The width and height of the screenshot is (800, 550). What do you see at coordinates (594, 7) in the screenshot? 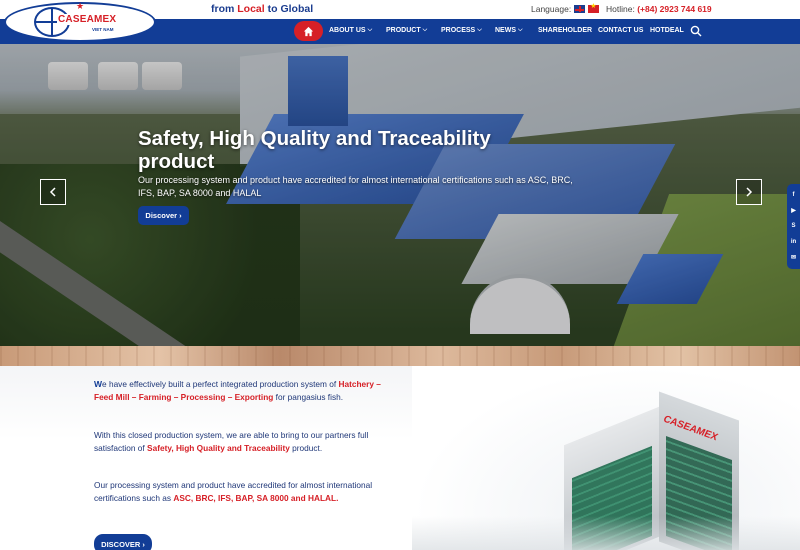
I see `vietnam-flag-icon` at bounding box center [594, 7].